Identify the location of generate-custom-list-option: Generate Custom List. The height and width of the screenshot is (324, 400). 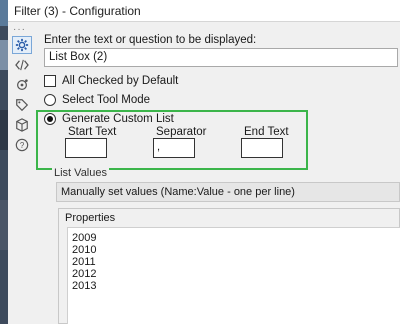
(109, 119).